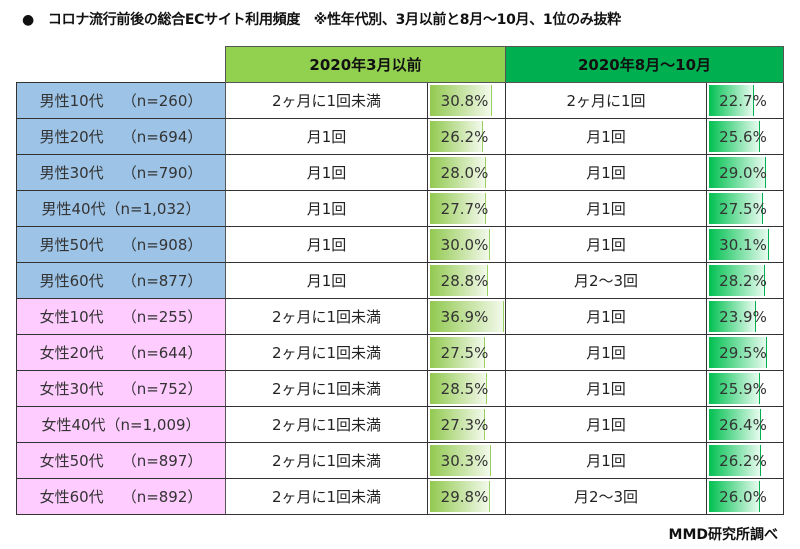  I want to click on before-march-percent-cell: 26.2%, so click(466, 136).